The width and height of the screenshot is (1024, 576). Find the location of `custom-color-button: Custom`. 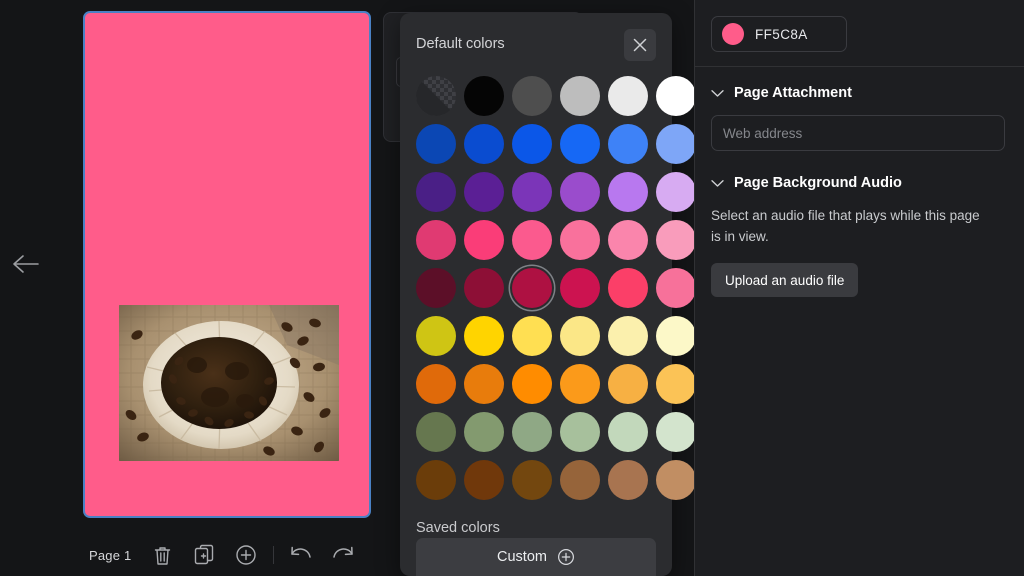

custom-color-button: Custom is located at coordinates (536, 557).